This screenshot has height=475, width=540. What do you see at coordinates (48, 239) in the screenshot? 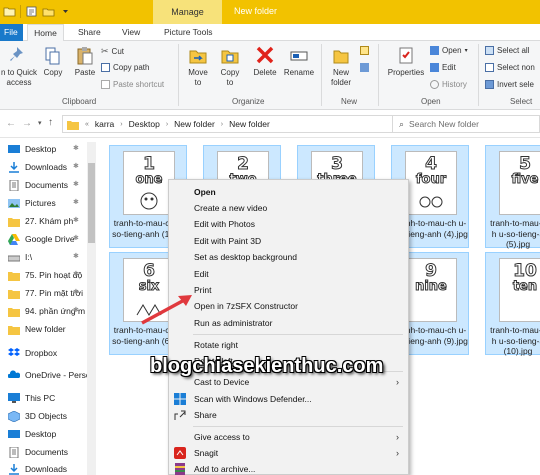
I see `nav-item-google-drive: Google Drive ✱` at bounding box center [48, 239].